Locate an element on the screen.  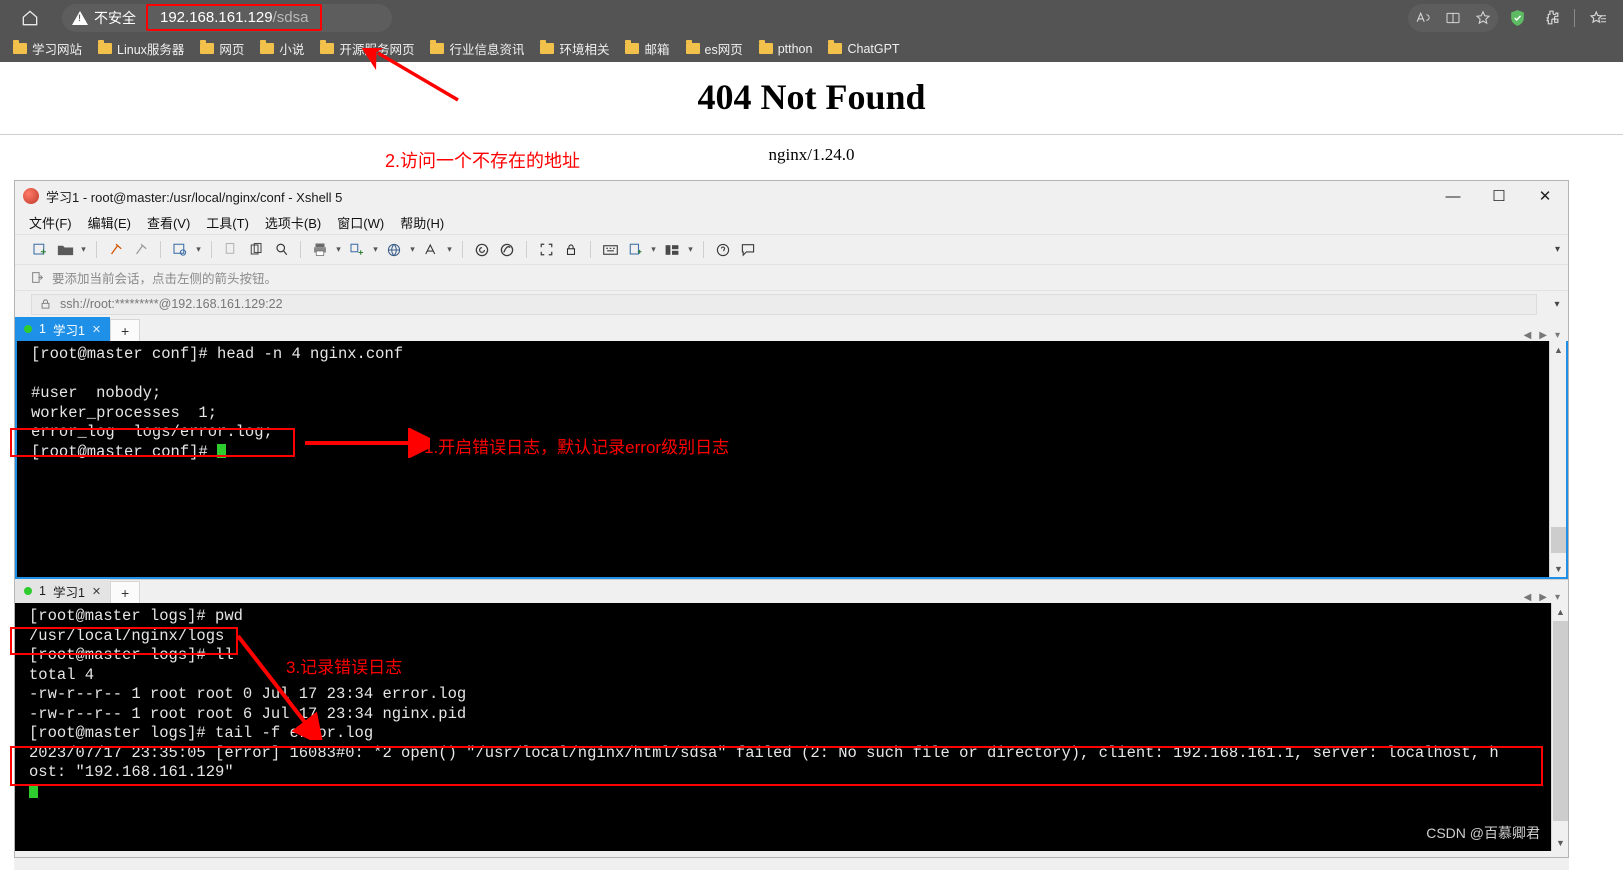
connect-icon is located at coordinates (116, 250).